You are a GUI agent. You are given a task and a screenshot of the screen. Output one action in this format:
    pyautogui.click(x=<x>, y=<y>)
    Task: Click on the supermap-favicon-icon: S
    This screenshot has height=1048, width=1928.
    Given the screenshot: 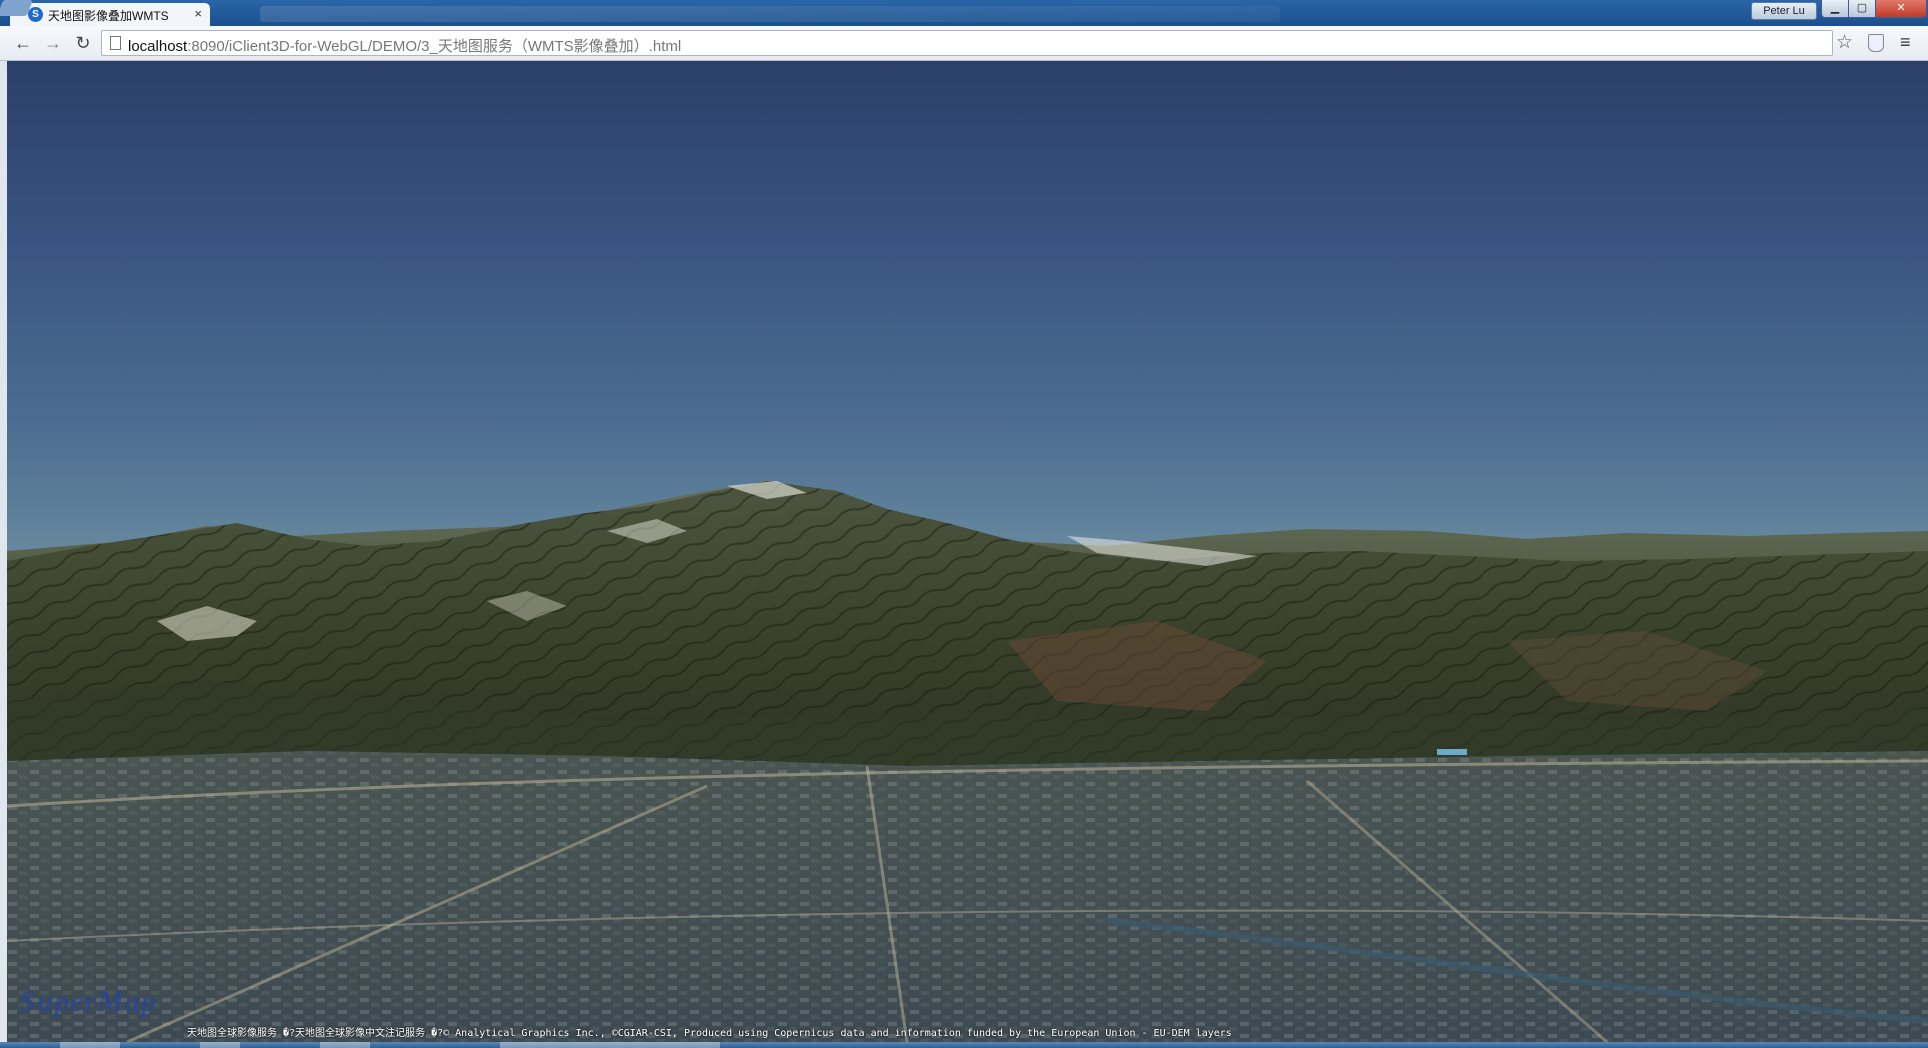 What is the action you would take?
    pyautogui.click(x=35, y=14)
    